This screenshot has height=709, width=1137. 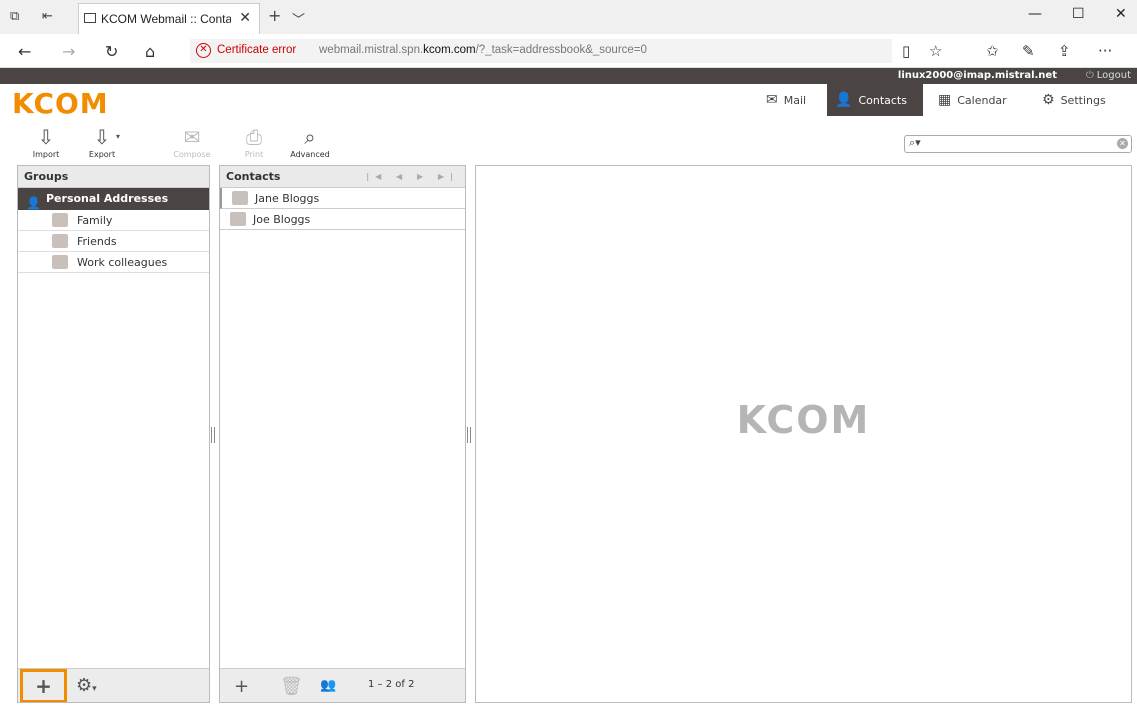 I want to click on browser-tab-bar: ⧉ ⇤ KCOM Webmail :: Conta ✕ + ﹀ — ☐ ✕, so click(x=568, y=17).